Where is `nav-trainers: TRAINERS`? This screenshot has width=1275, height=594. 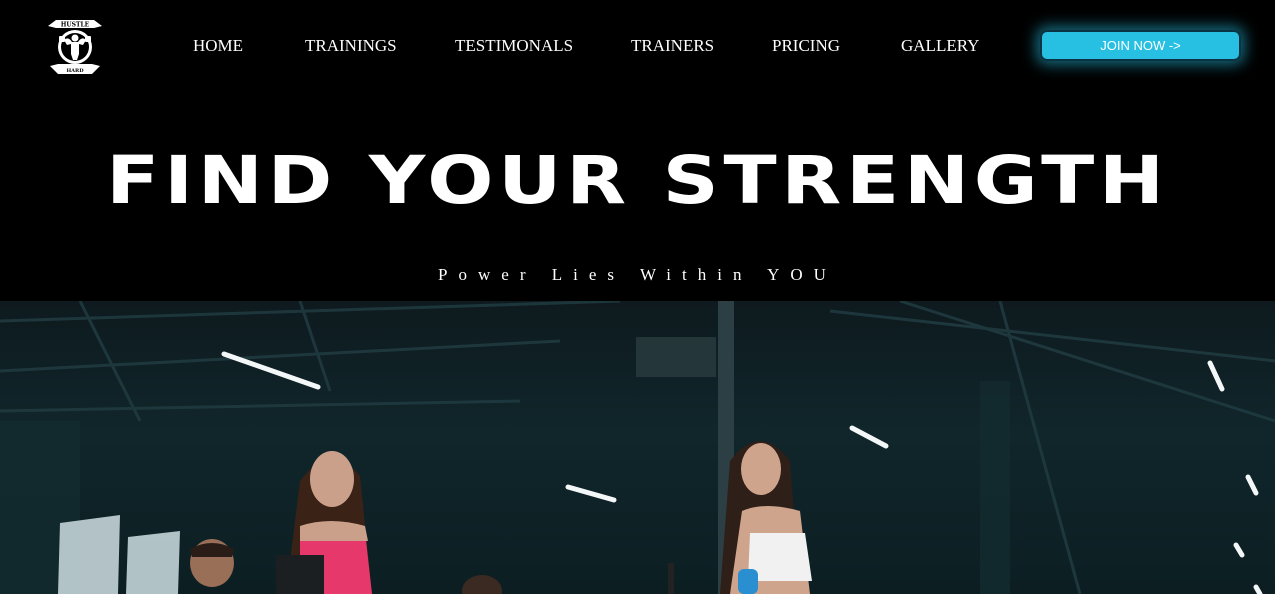
nav-trainers: TRAINERS is located at coordinates (672, 46).